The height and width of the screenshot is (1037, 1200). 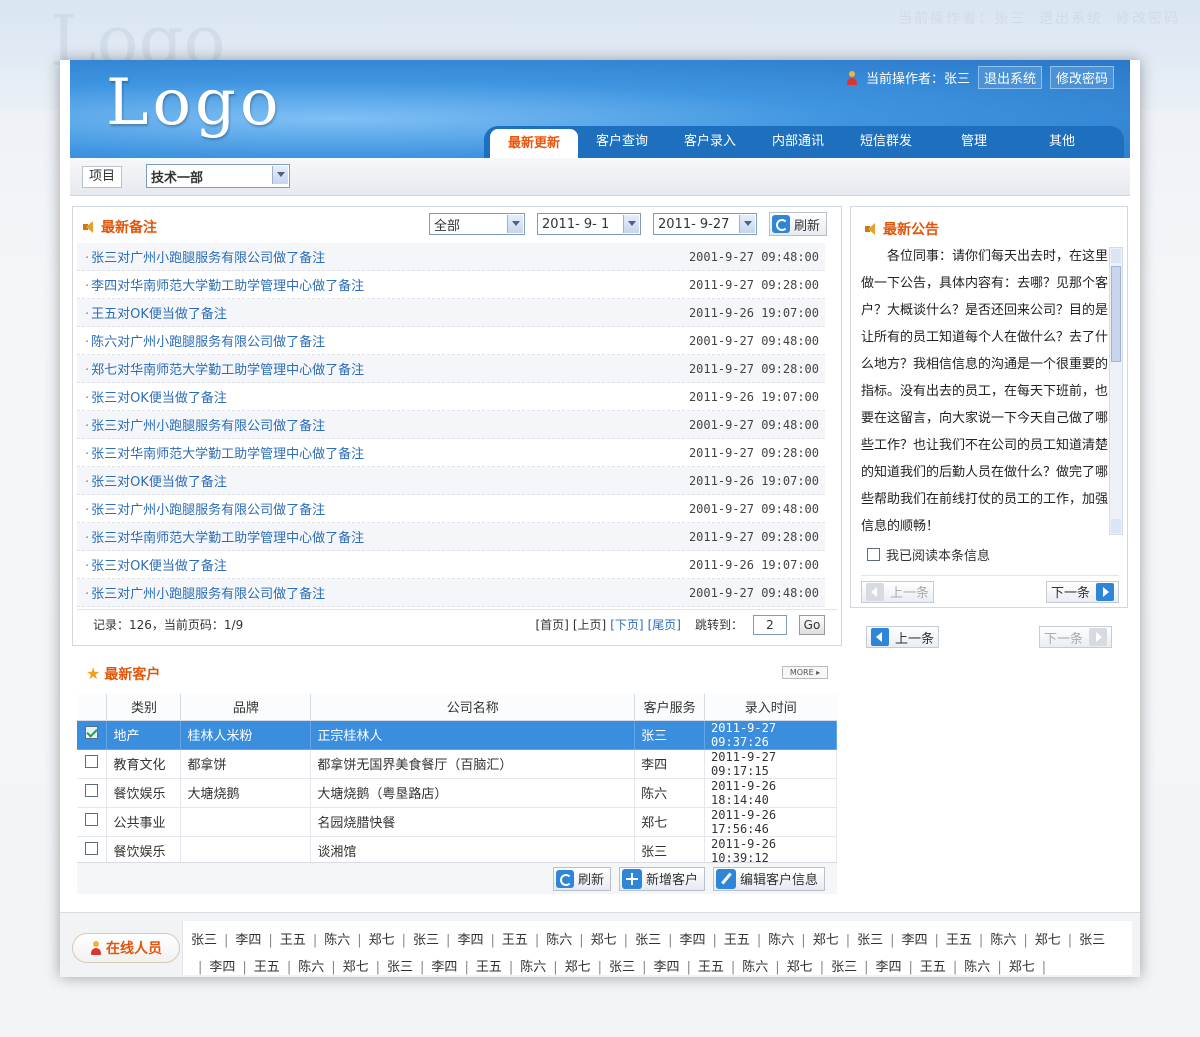 I want to click on note-link: 李四对华南师范大学勤工助学管理中心做了备注, so click(x=224, y=284).